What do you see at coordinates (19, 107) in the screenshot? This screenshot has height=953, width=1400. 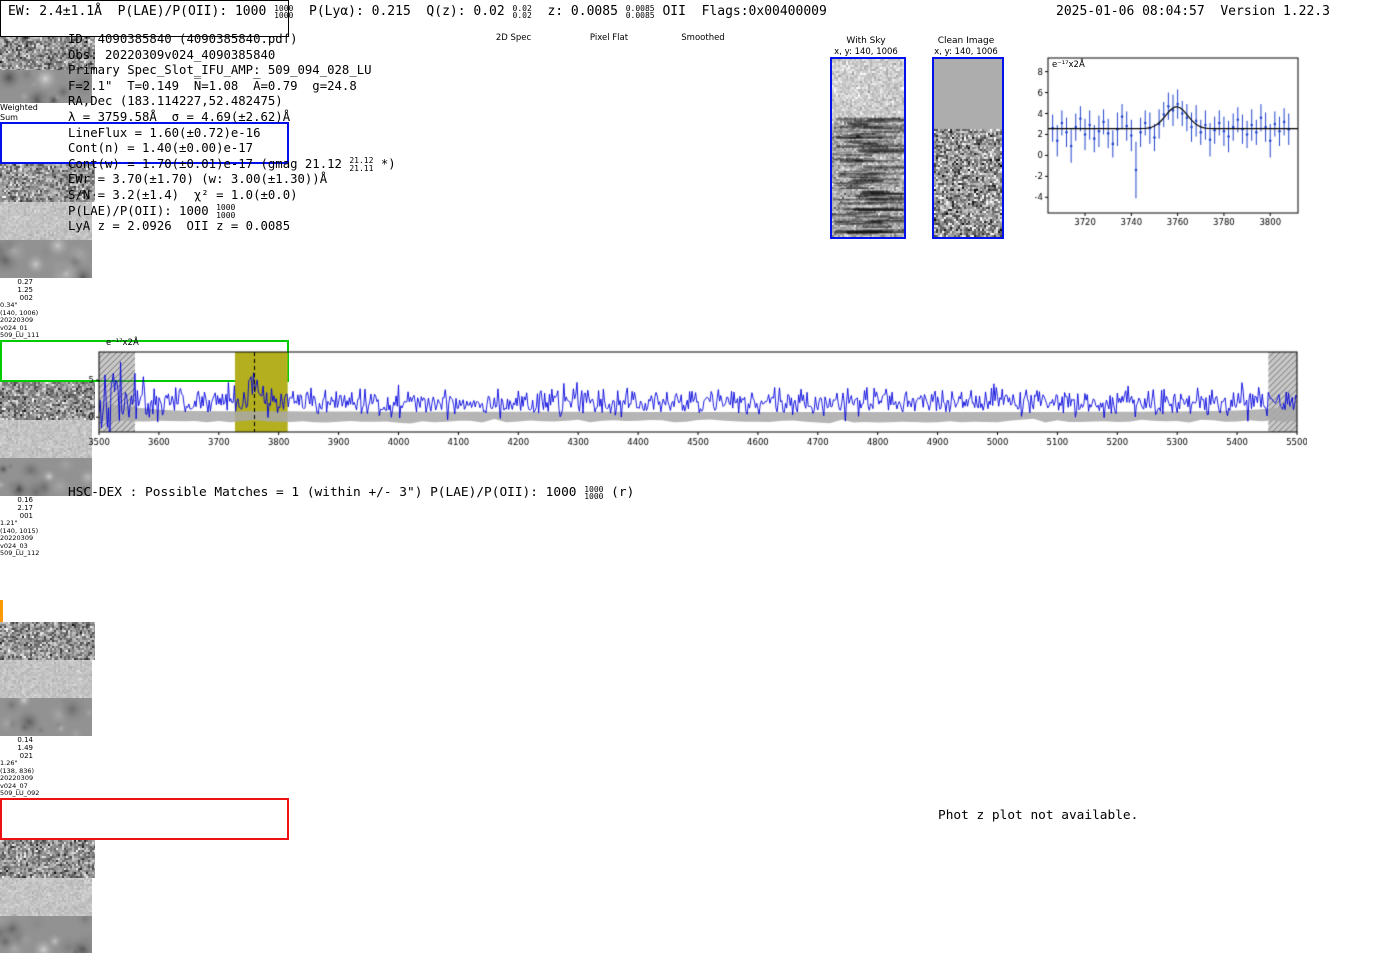 I see `spec2d-right-label: Weighted` at bounding box center [19, 107].